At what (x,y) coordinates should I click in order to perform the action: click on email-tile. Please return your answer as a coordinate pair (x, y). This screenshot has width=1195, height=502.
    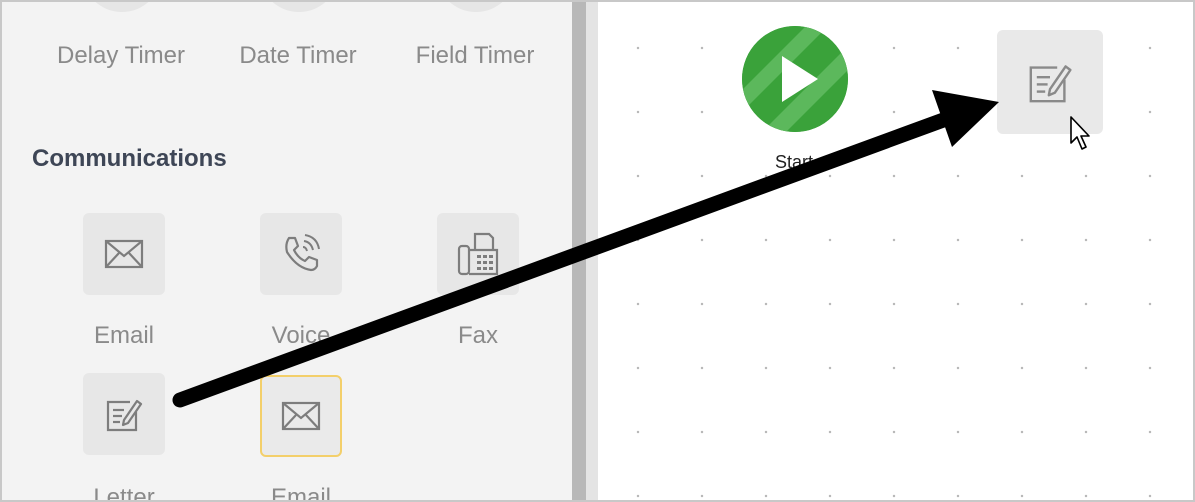
    Looking at the image, I should click on (124, 254).